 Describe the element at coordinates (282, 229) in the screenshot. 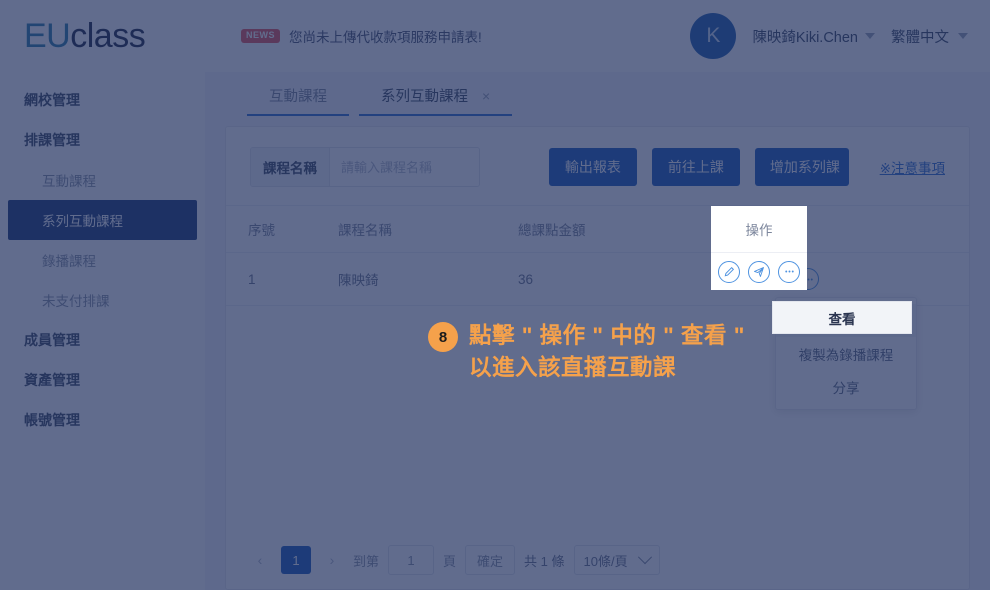

I see `column-header-no: 序號` at that location.